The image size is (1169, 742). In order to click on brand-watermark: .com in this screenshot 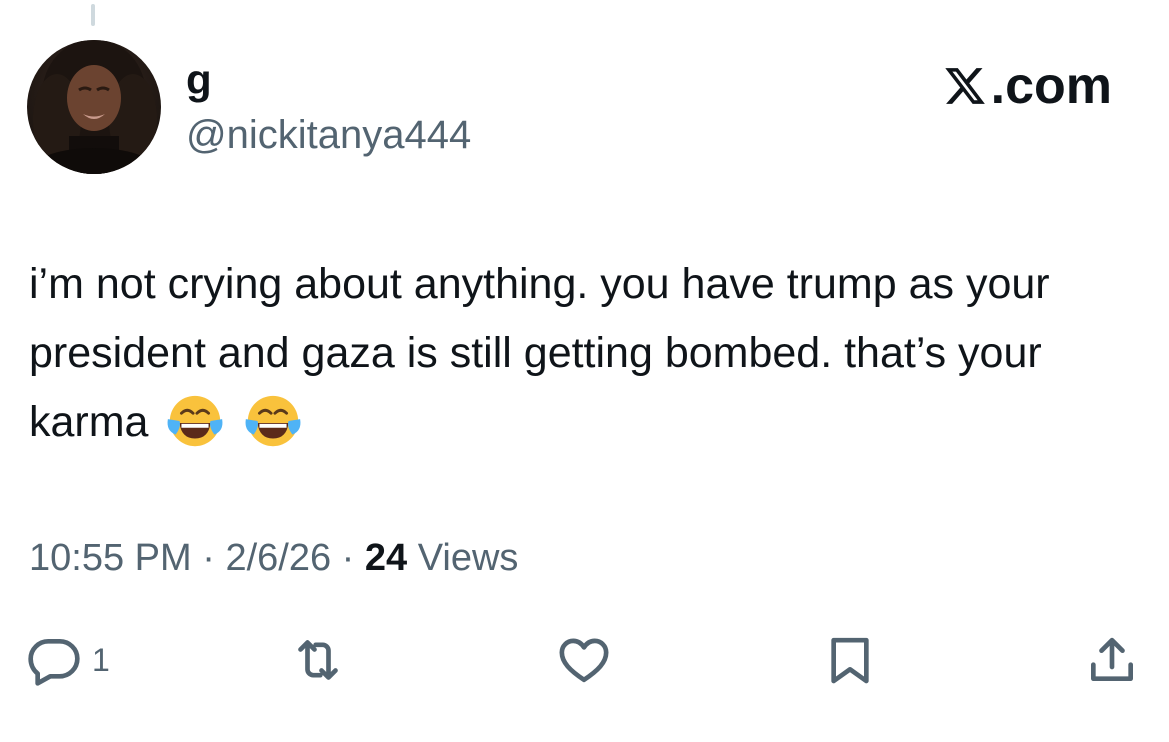, I will do `click(1026, 86)`.